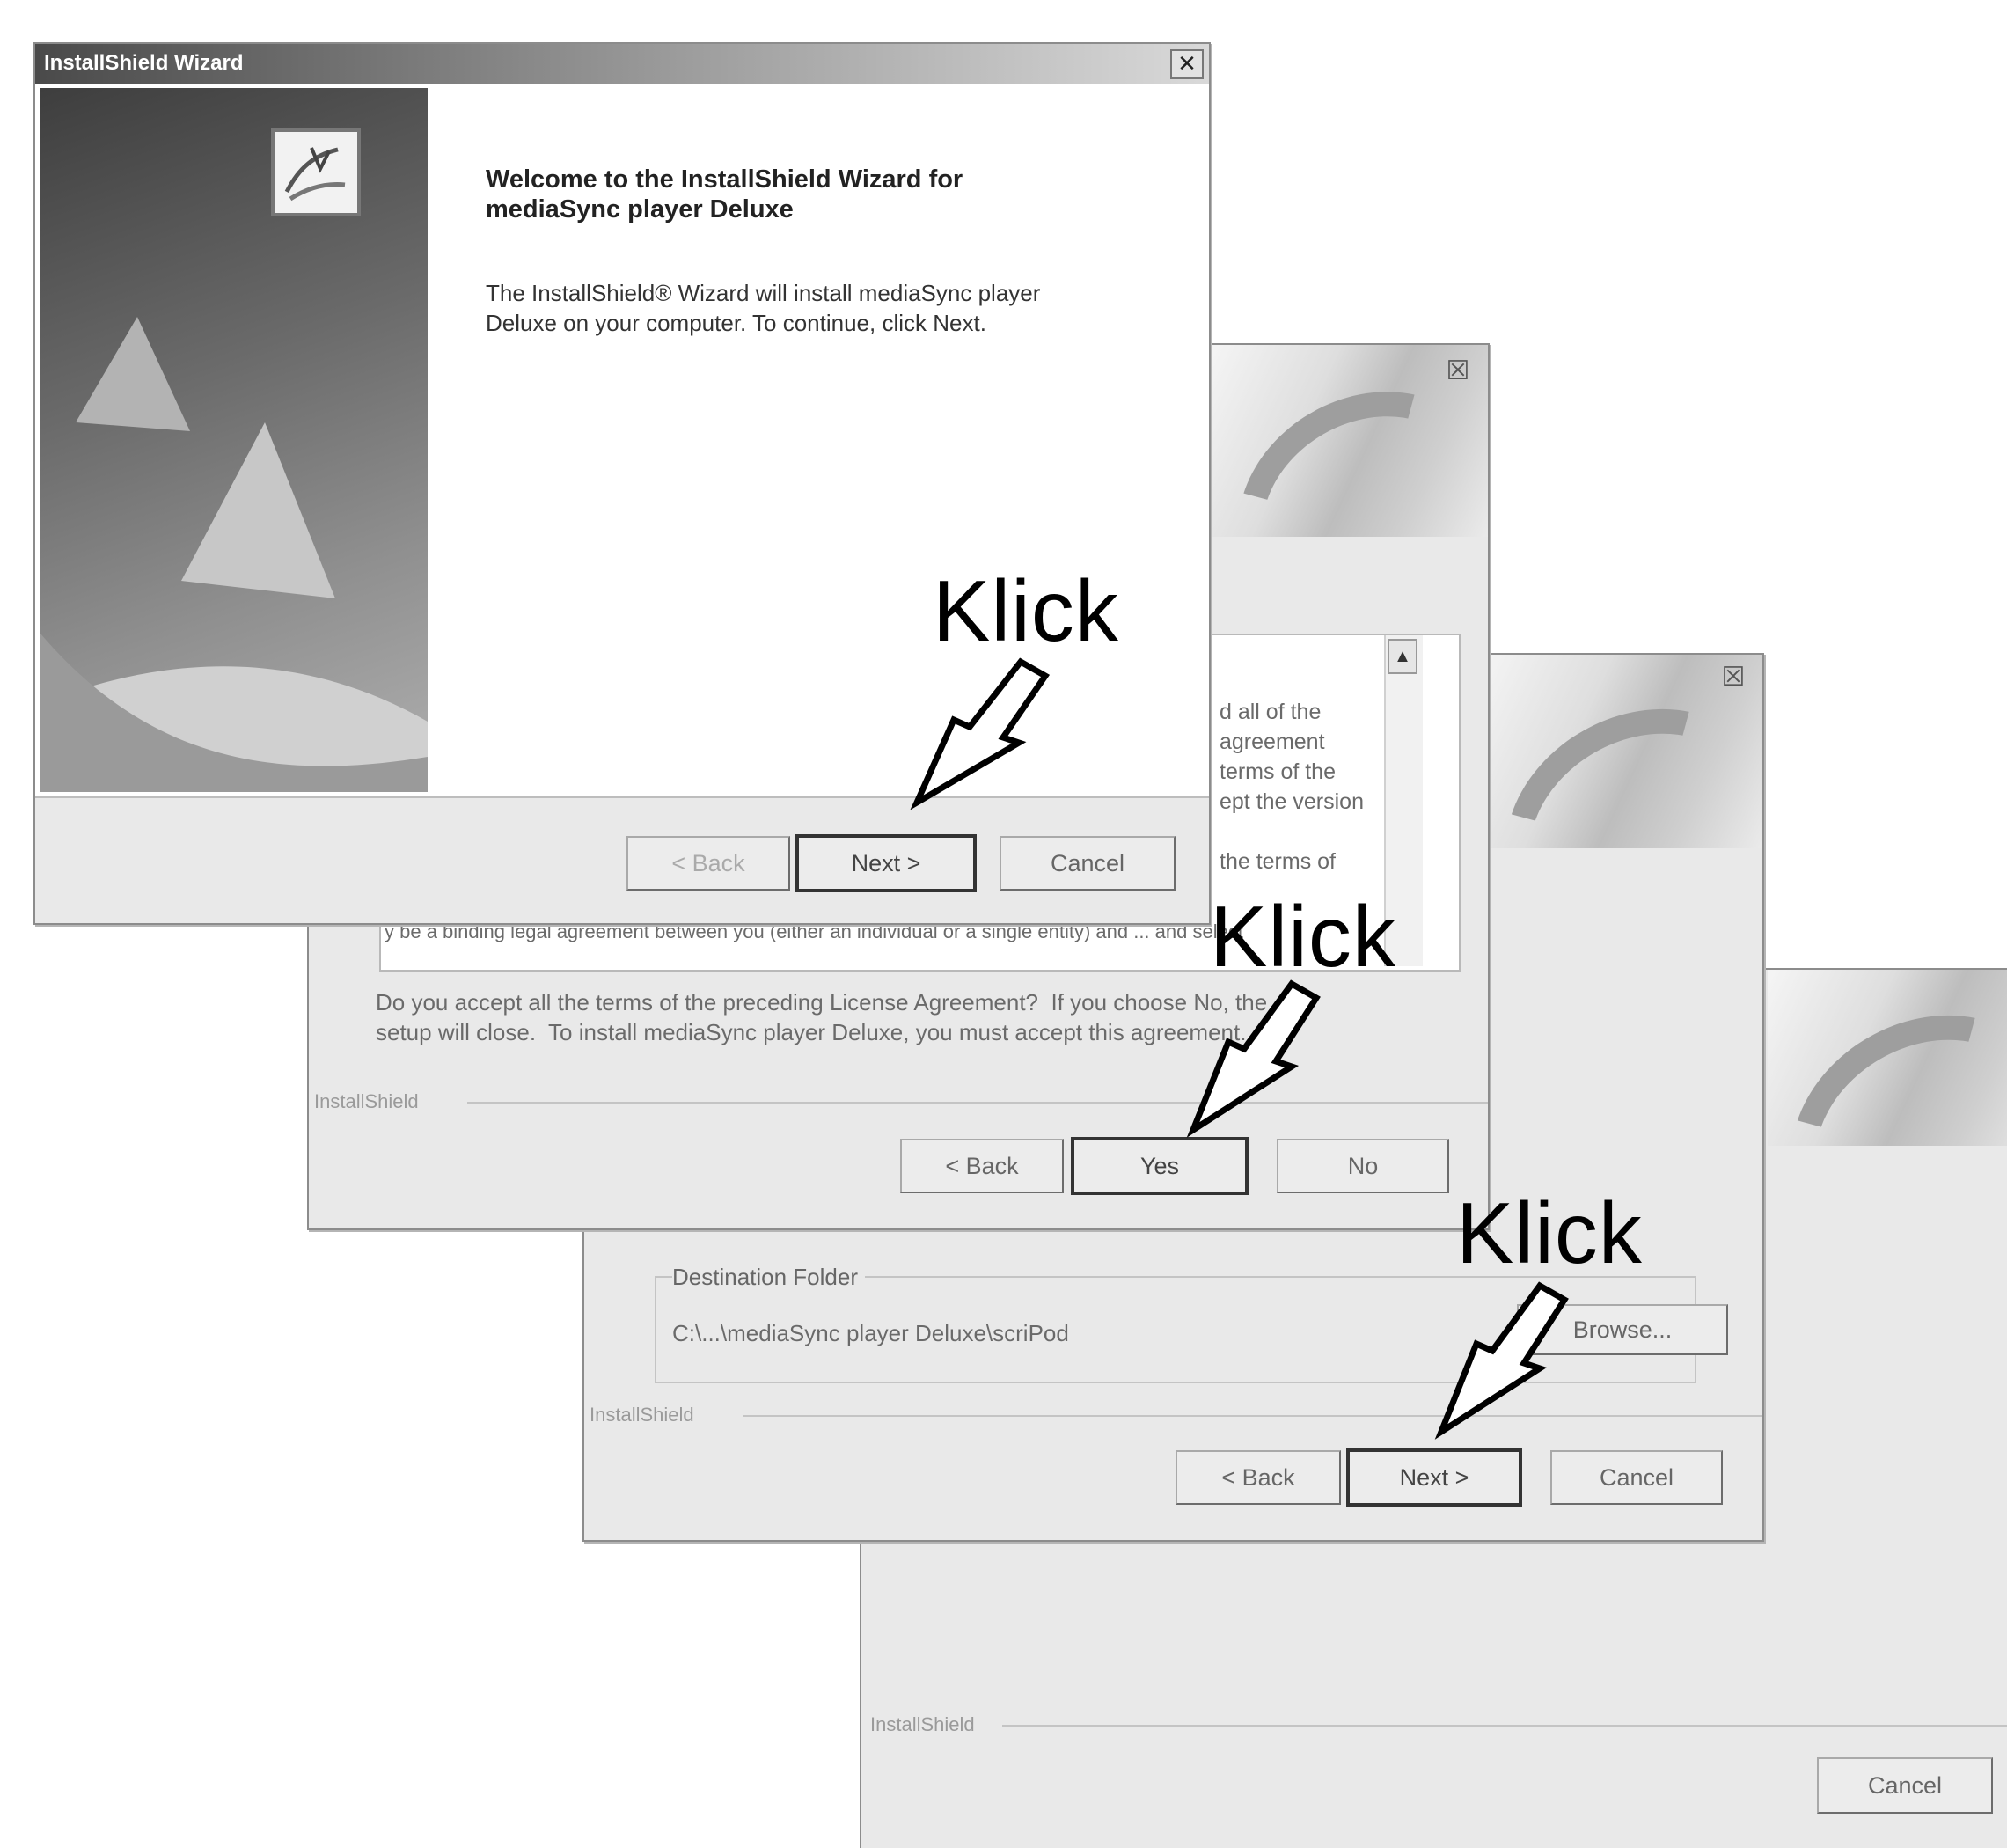 The width and height of the screenshot is (2007, 1848). Describe the element at coordinates (1273, 742) in the screenshot. I see `license-text-fragment: agreement` at that location.